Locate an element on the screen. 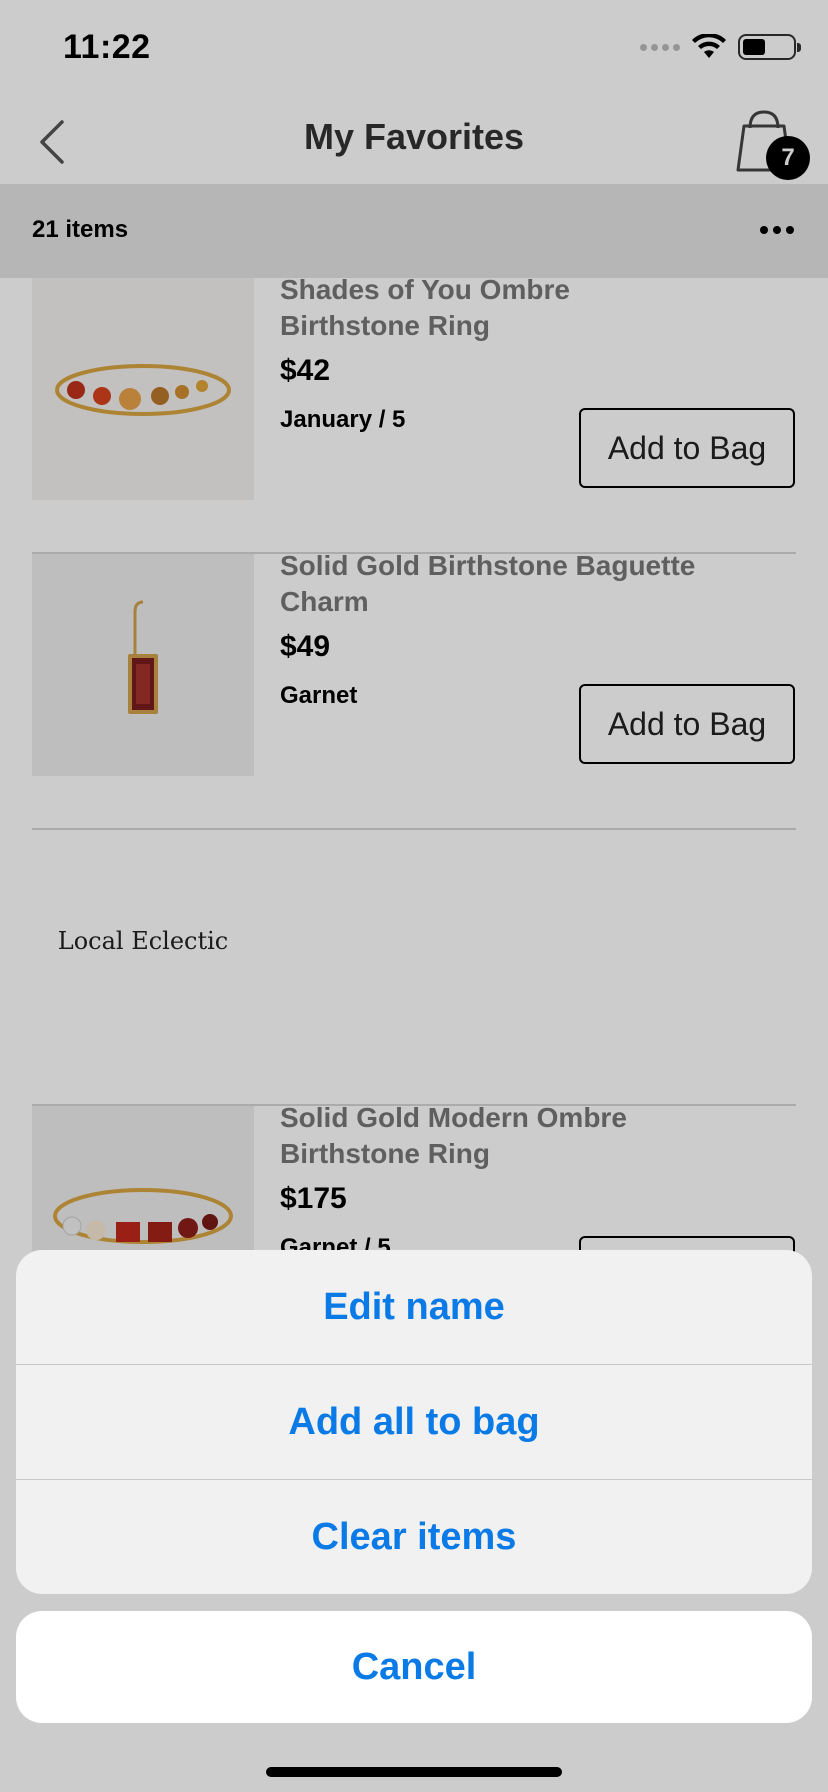 The image size is (828, 1792). home-indicator is located at coordinates (414, 1772).